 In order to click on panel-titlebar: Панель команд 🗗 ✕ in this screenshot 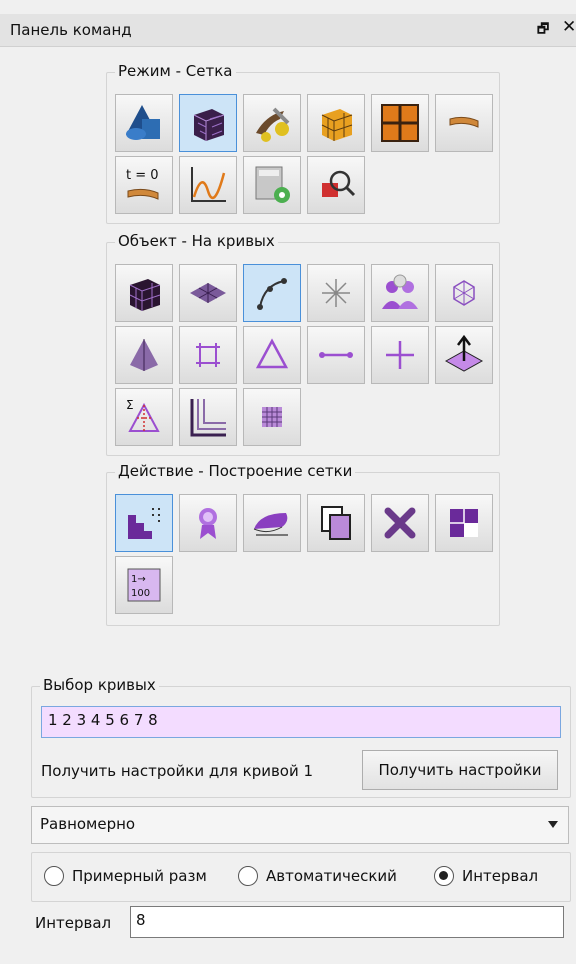, I will do `click(288, 30)`.